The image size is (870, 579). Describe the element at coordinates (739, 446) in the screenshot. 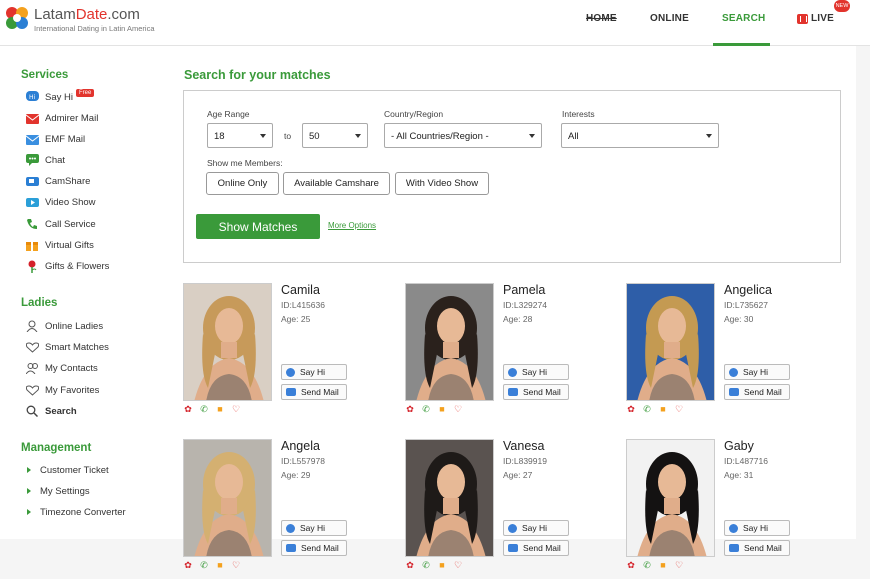

I see `profile-name: Gaby` at that location.